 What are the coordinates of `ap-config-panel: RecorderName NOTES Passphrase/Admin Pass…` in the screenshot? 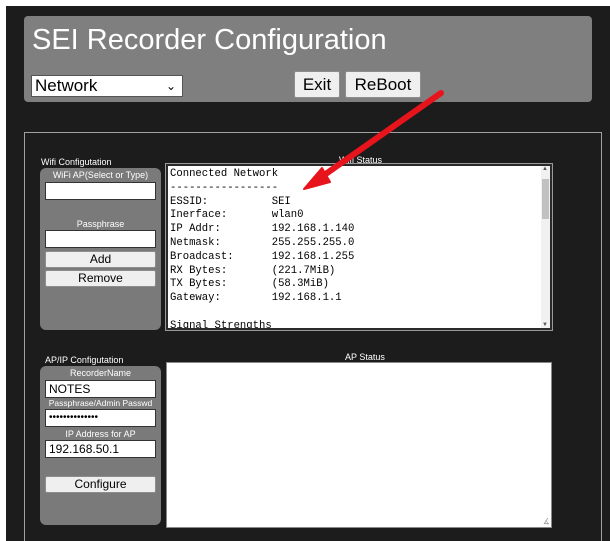 It's located at (100, 445).